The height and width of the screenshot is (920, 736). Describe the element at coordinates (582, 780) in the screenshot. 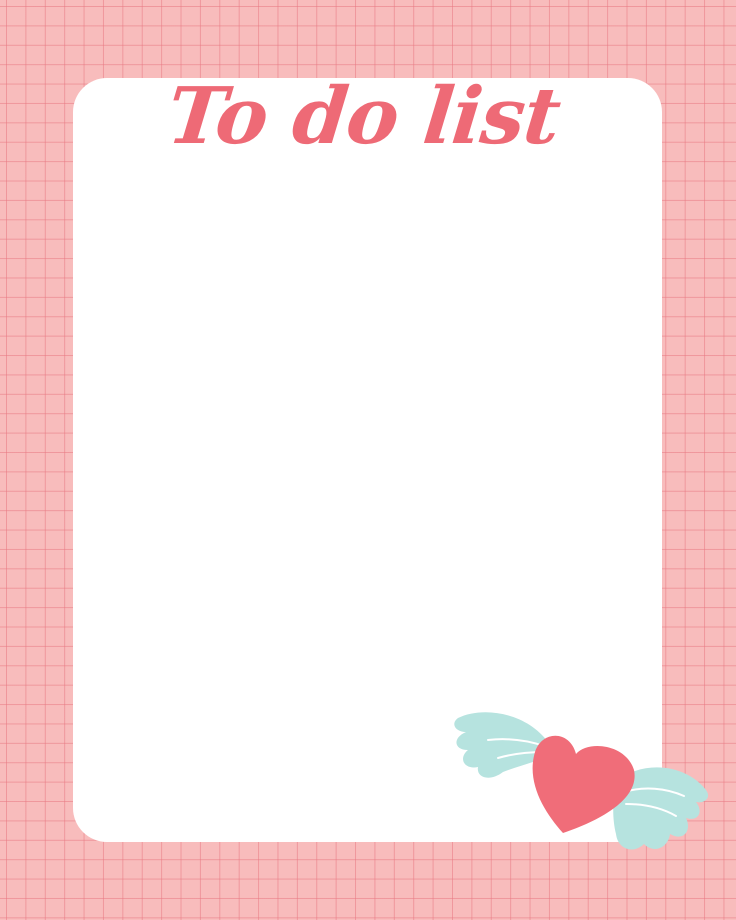

I see `winged-heart-icon` at that location.